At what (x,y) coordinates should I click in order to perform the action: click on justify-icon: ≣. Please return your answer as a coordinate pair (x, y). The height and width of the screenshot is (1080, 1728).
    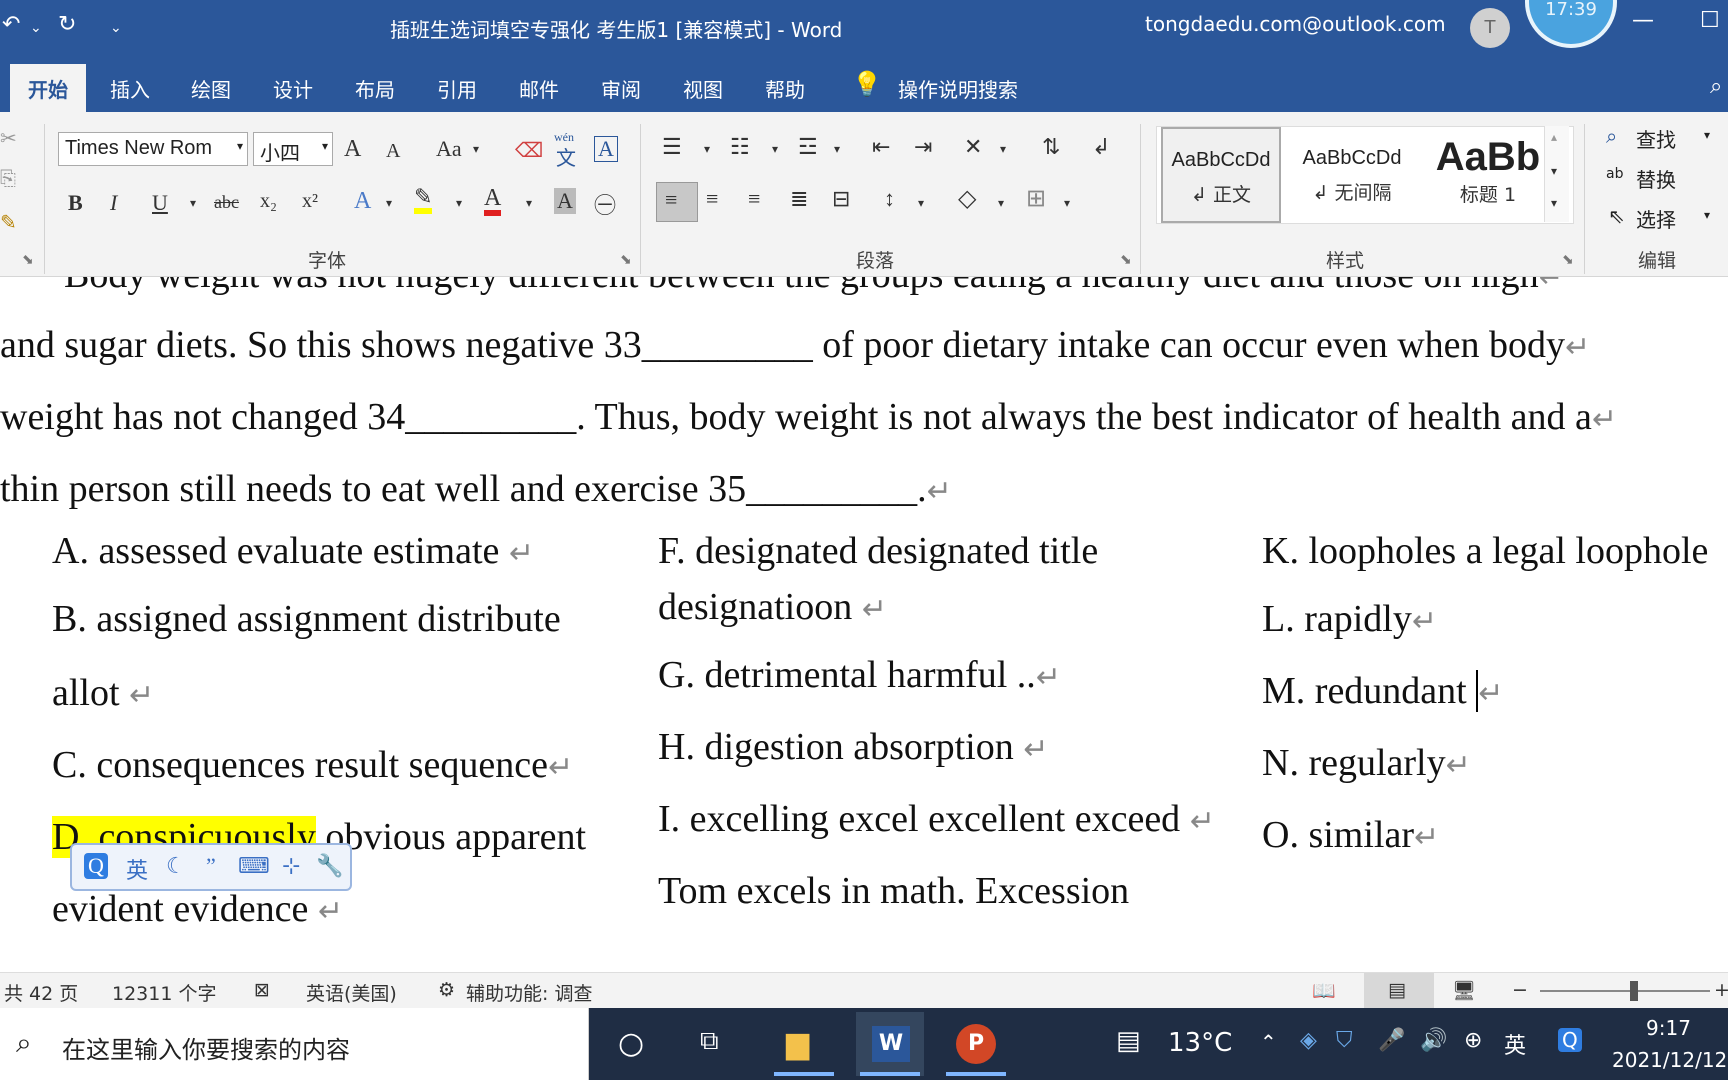
    Looking at the image, I should click on (799, 199).